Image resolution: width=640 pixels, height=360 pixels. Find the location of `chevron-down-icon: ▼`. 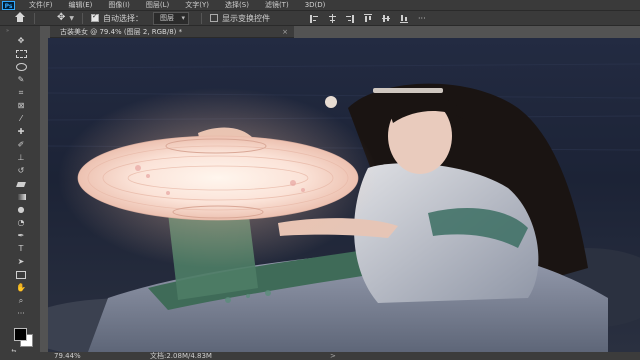

chevron-down-icon: ▼ is located at coordinates (71, 18).